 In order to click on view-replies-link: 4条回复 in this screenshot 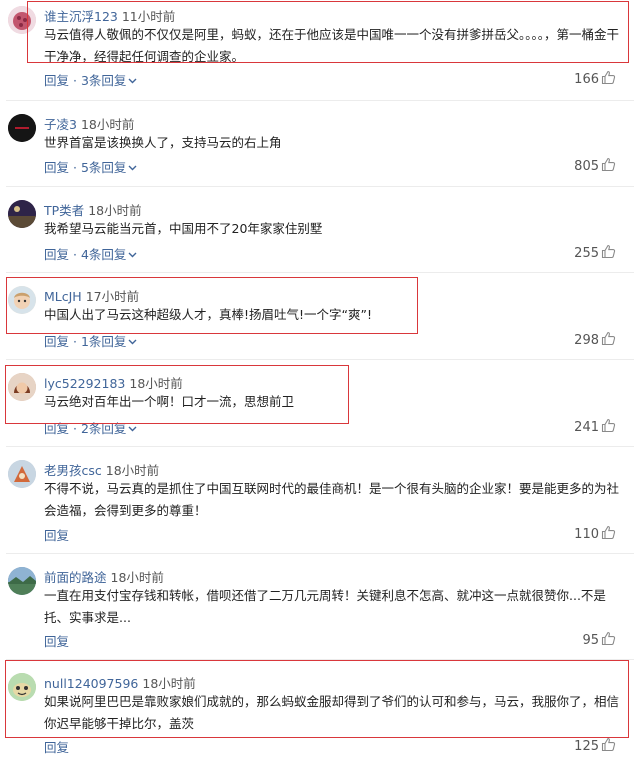, I will do `click(103, 254)`.